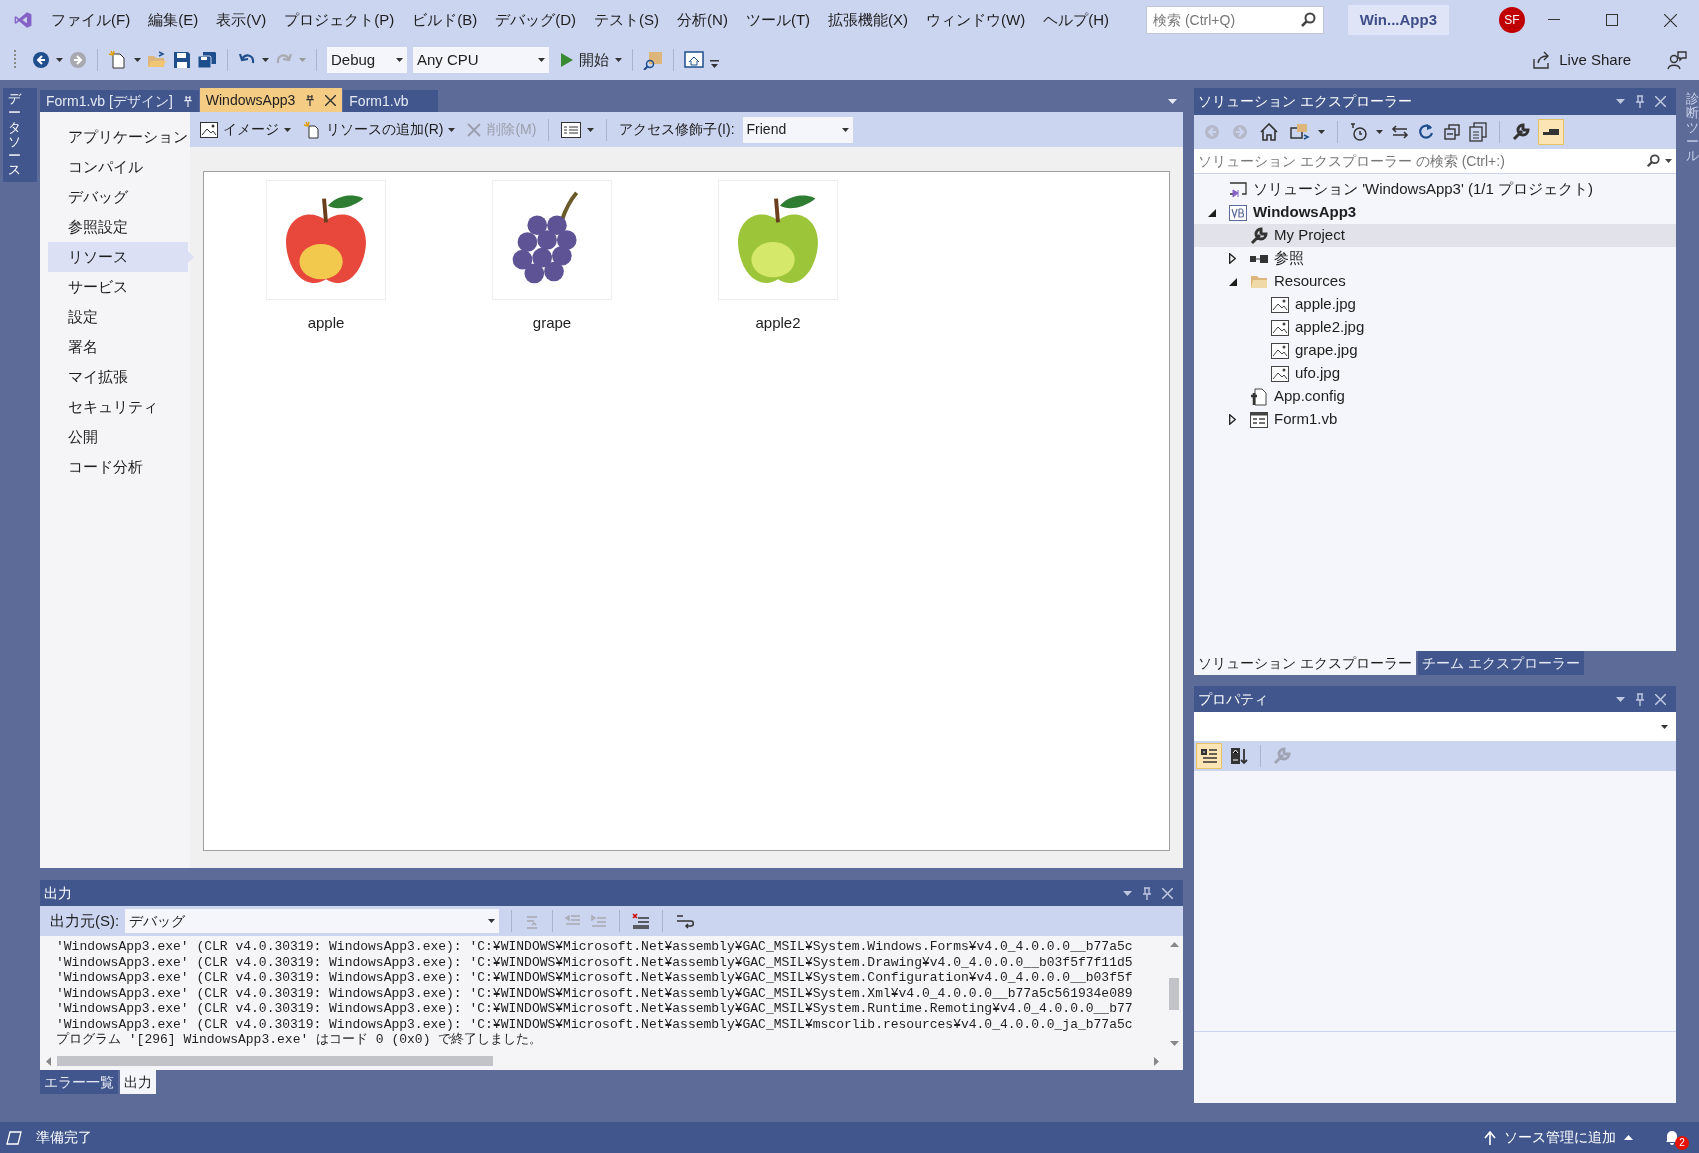 The height and width of the screenshot is (1153, 1699). I want to click on tree-item: ufo.jpg, so click(1435, 373).